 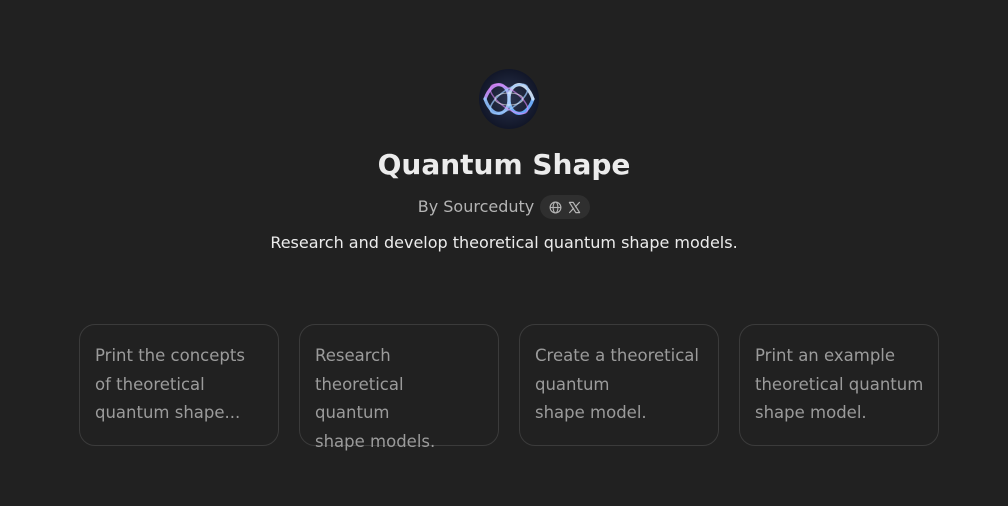 What do you see at coordinates (504, 164) in the screenshot?
I see `gpt-name: Quantum Shape` at bounding box center [504, 164].